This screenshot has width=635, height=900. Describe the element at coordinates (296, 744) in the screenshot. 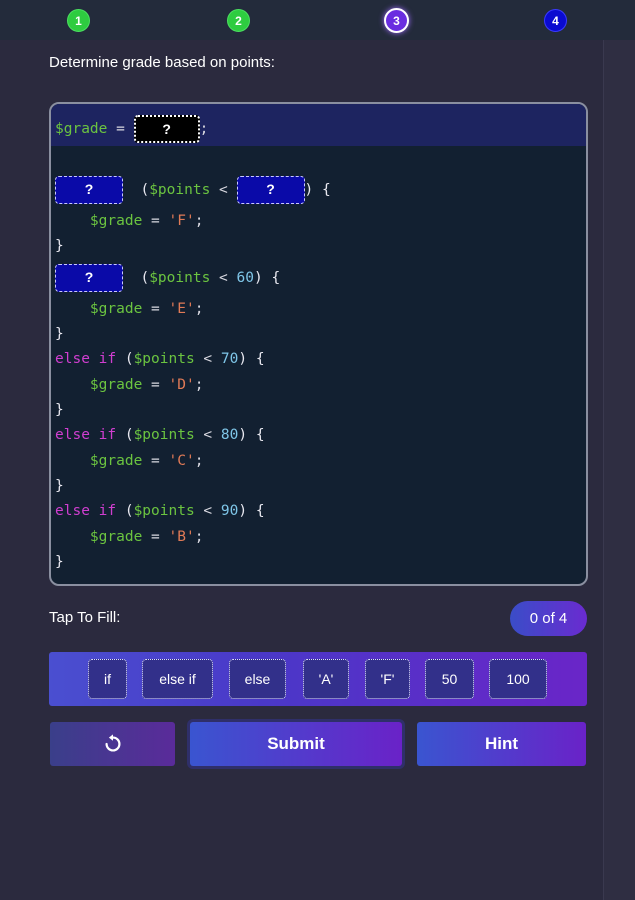

I see `submit-button: Submit` at that location.